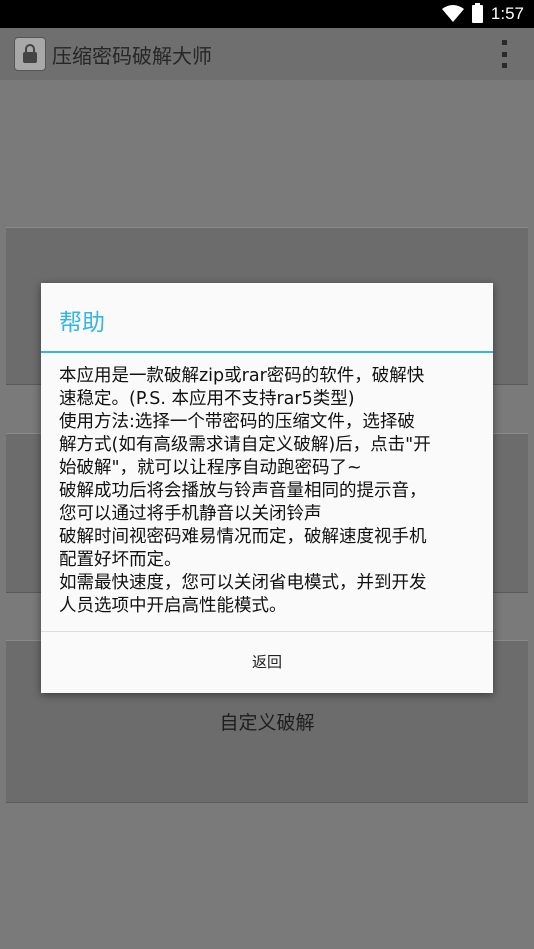 The image size is (534, 949). Describe the element at coordinates (243, 583) in the screenshot. I see `dialog-line: 如需最快速度，您可以关闭省电模式，并到开发` at that location.